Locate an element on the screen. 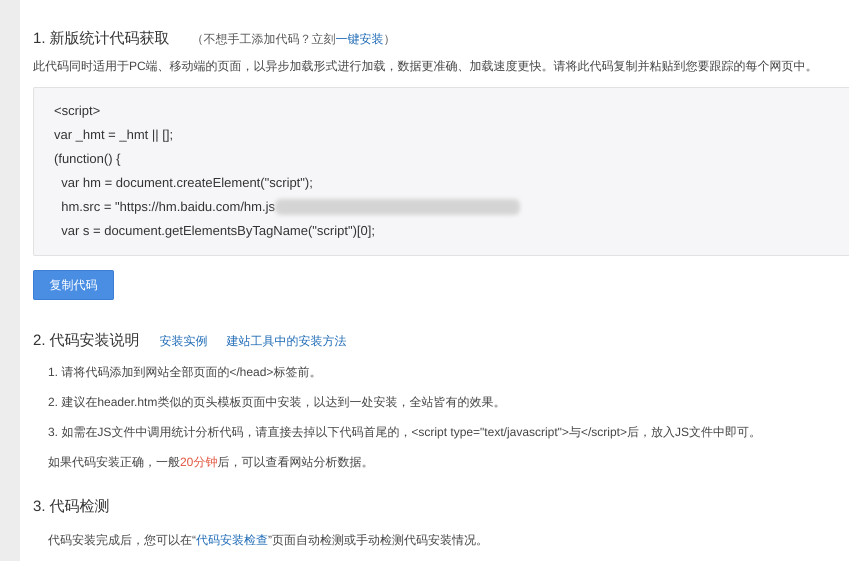 Image resolution: width=849 pixels, height=561 pixels. instruction-step: 1. 请将代码添加到网站全部页面的</head>标签前。 is located at coordinates (448, 372).